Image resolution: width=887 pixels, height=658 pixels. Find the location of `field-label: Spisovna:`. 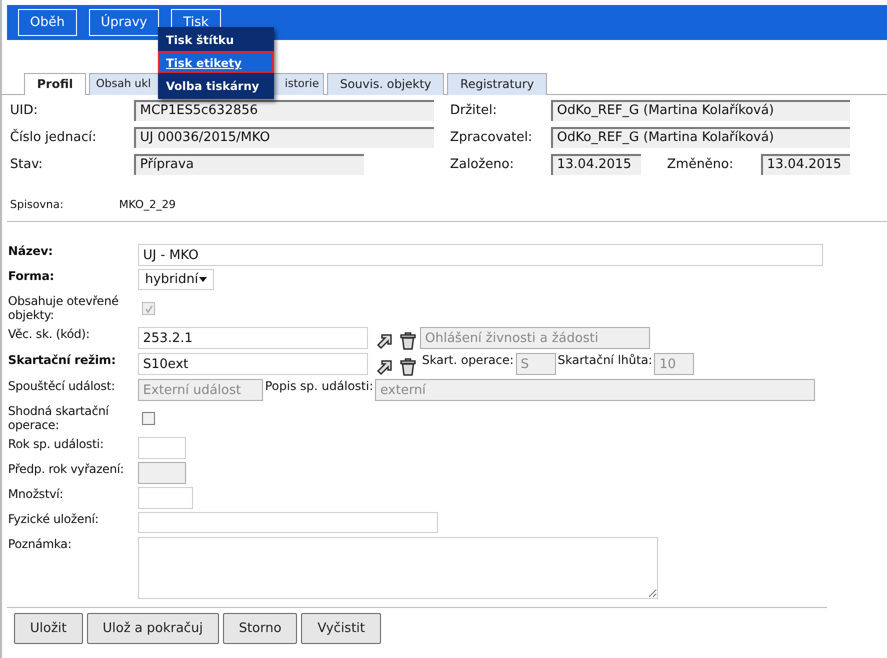

field-label: Spisovna: is located at coordinates (37, 204).